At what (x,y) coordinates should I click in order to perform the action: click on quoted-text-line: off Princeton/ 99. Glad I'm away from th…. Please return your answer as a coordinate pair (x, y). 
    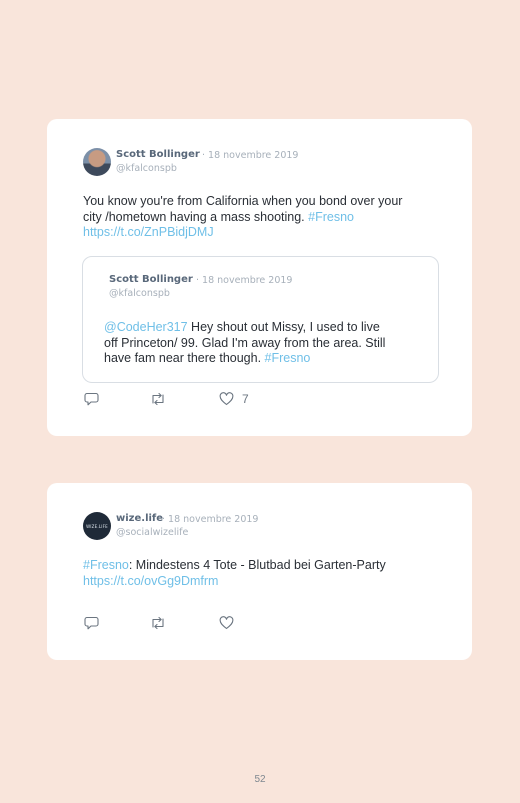
    Looking at the image, I should click on (245, 342).